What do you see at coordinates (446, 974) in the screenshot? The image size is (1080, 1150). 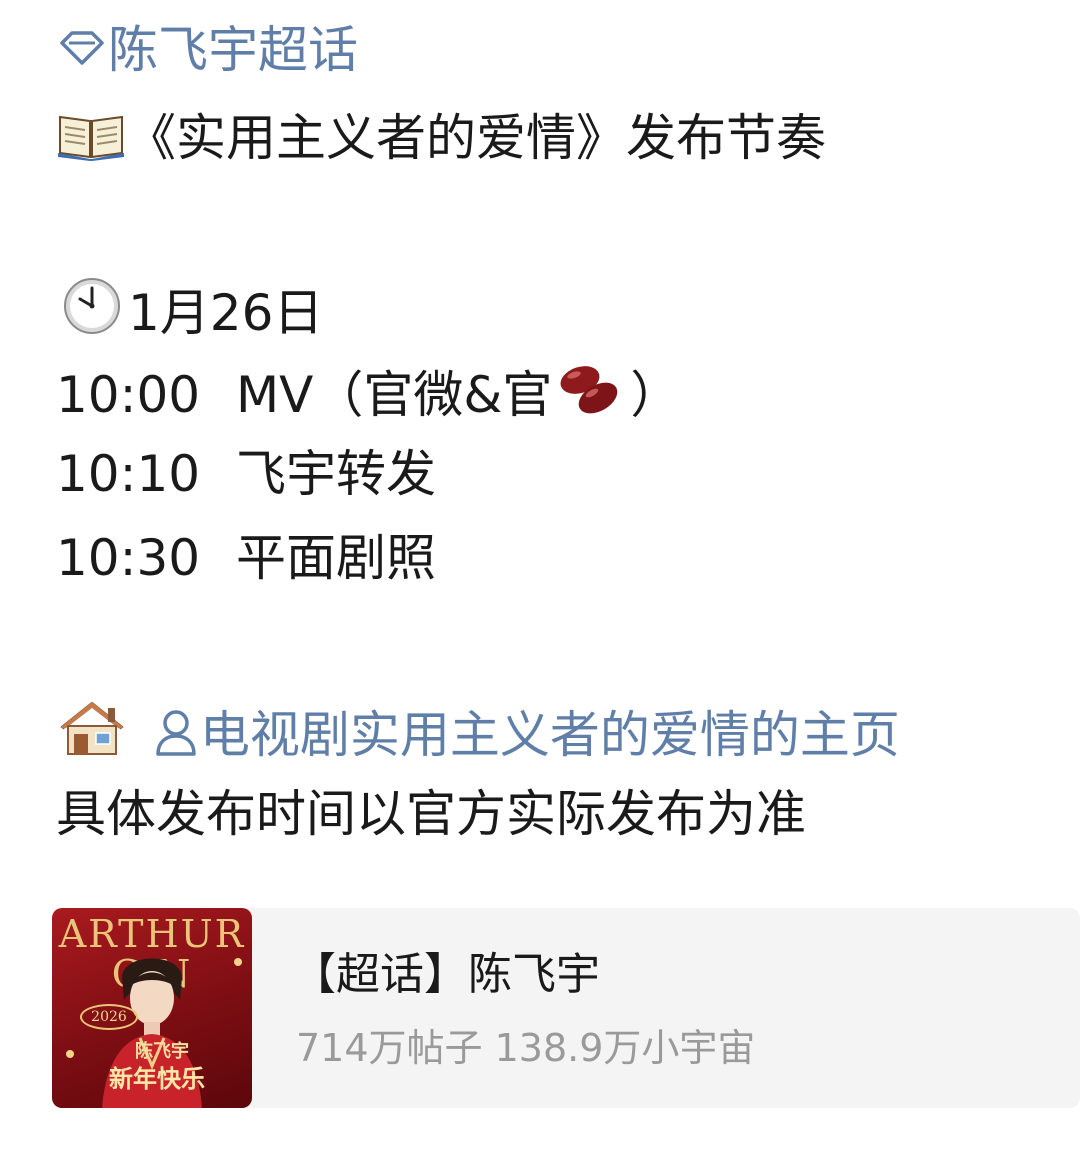 I see `supertopic-card-title: 【超话】陈飞宇` at bounding box center [446, 974].